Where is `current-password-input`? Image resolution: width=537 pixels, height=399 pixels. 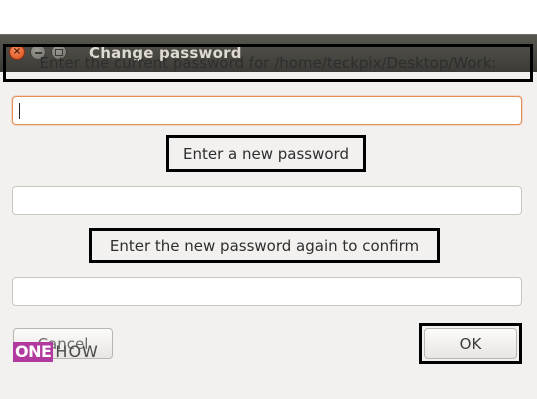
current-password-input is located at coordinates (267, 110).